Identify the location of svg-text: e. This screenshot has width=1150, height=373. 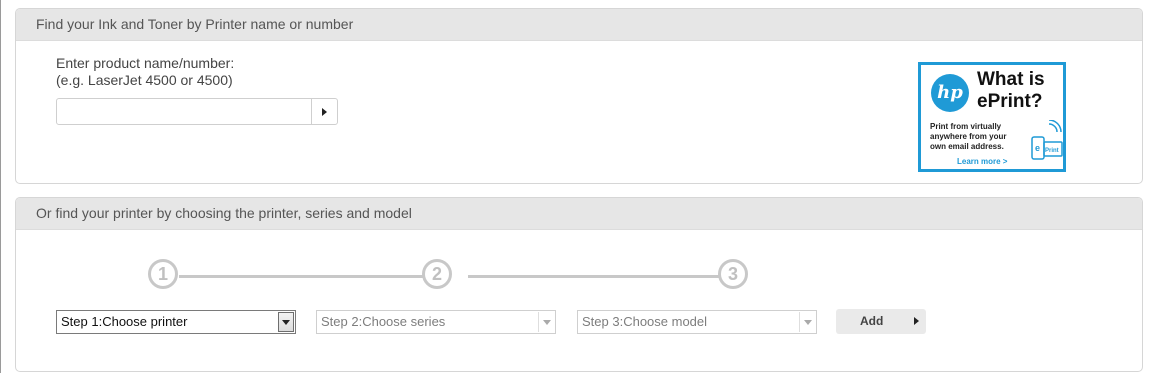
(1037, 148).